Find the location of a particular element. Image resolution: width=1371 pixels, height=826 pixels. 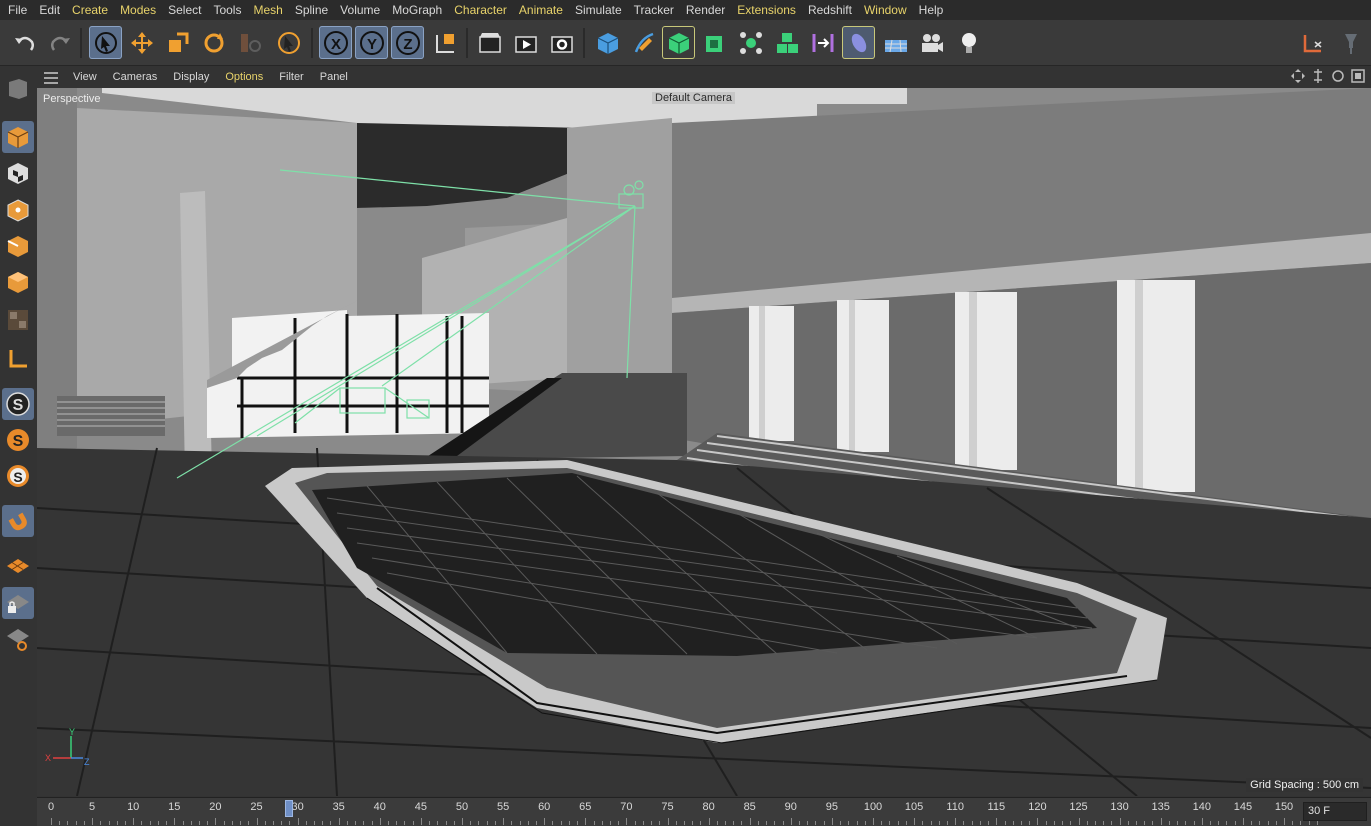

undo-button is located at coordinates (24, 42).